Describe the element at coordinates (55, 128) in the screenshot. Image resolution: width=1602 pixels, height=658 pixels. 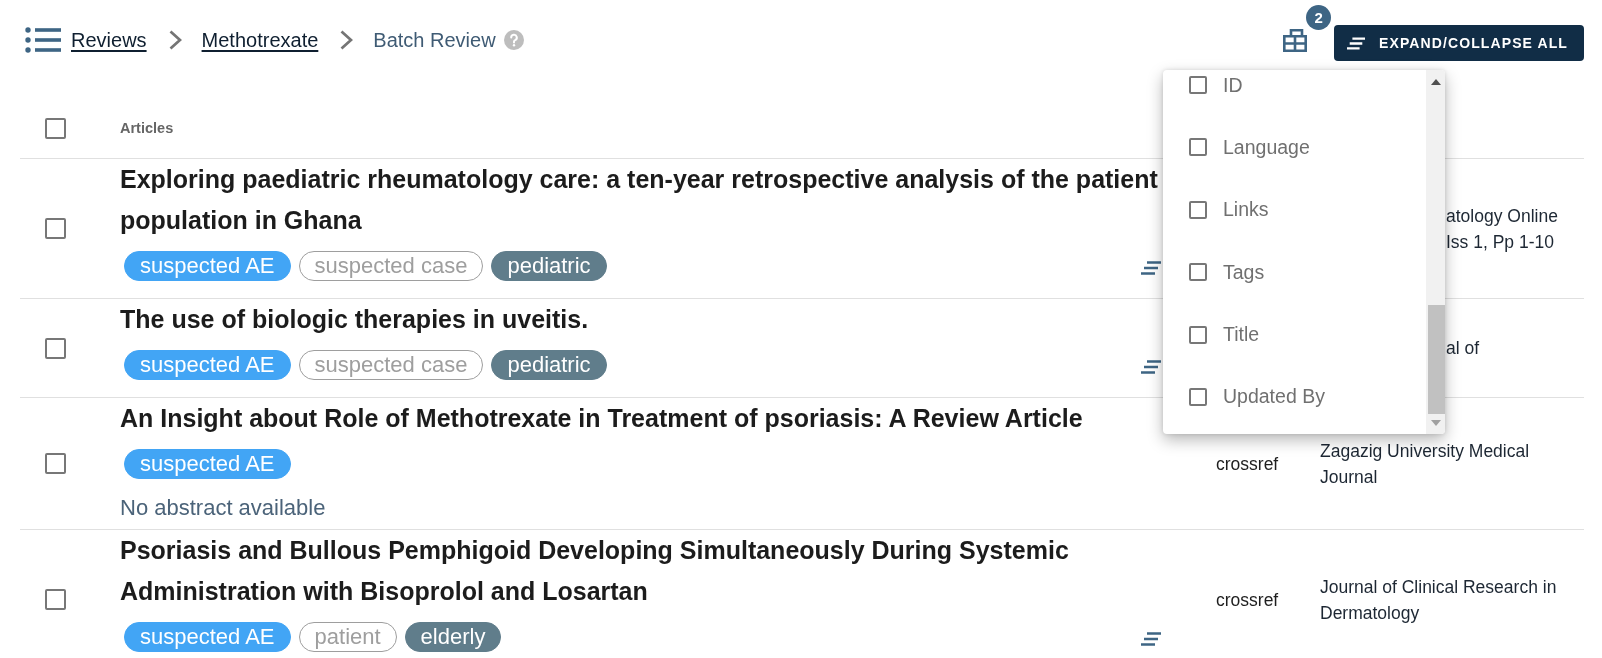
I see `select-all-checkbox` at that location.